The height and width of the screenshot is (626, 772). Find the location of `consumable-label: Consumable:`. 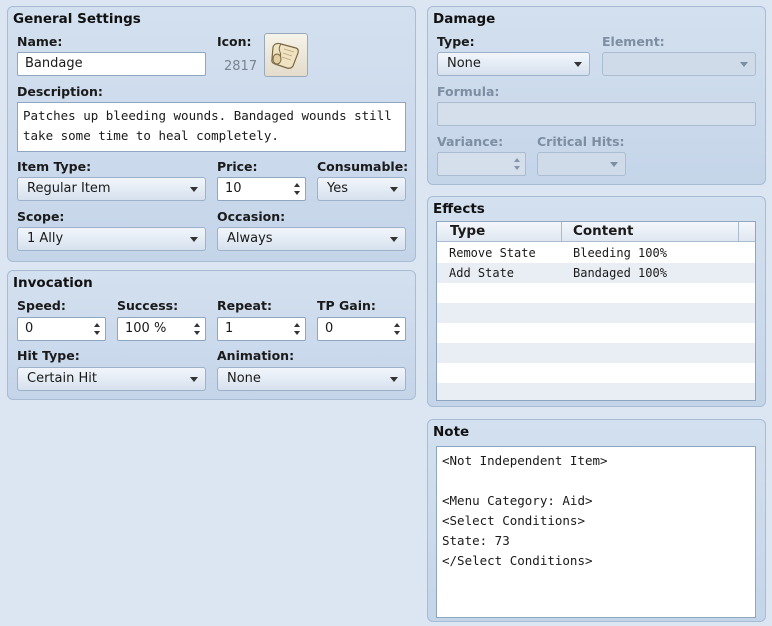

consumable-label: Consumable: is located at coordinates (363, 166).